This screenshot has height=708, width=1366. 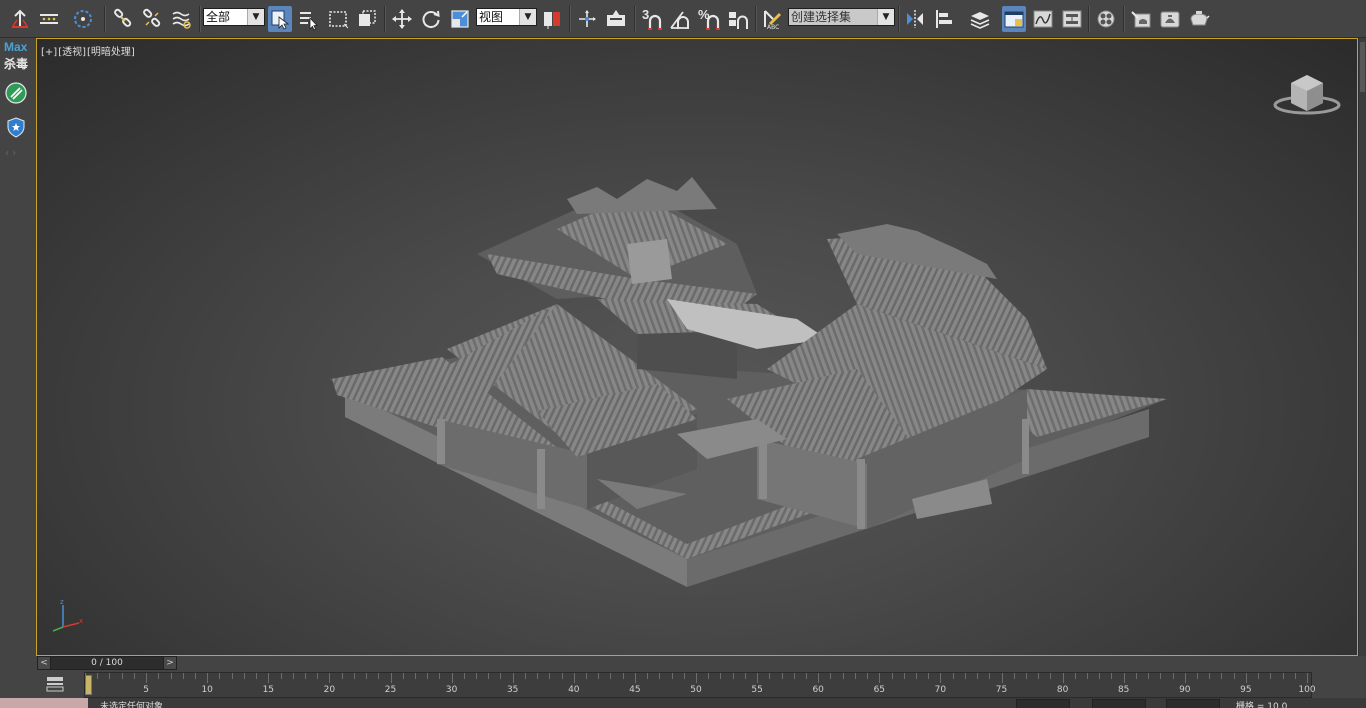 I want to click on playhead, so click(x=88, y=685).